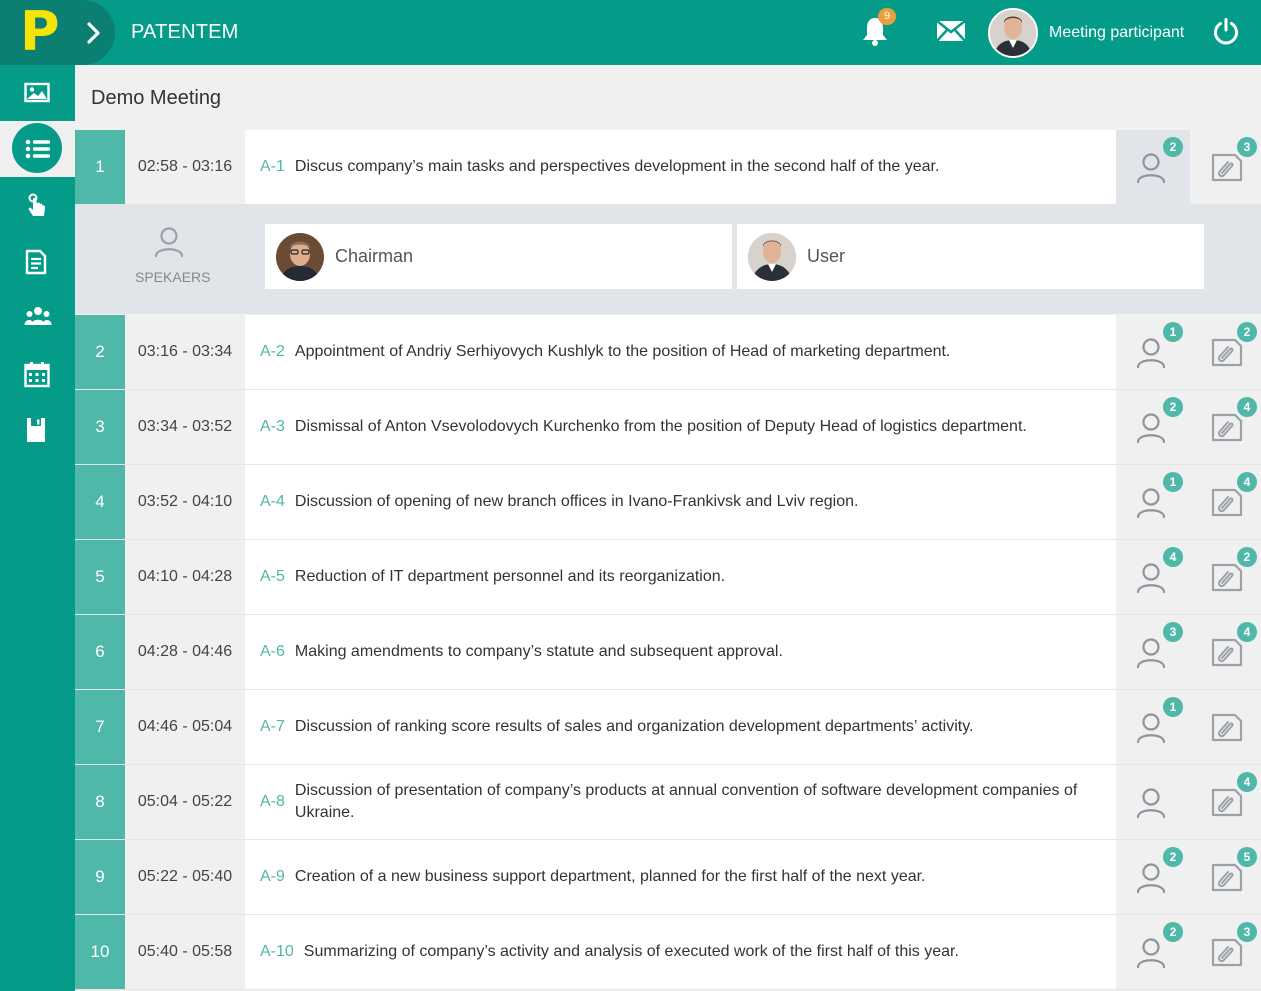 Image resolution: width=1261 pixels, height=991 pixels. I want to click on speaker-card: Chairman, so click(498, 256).